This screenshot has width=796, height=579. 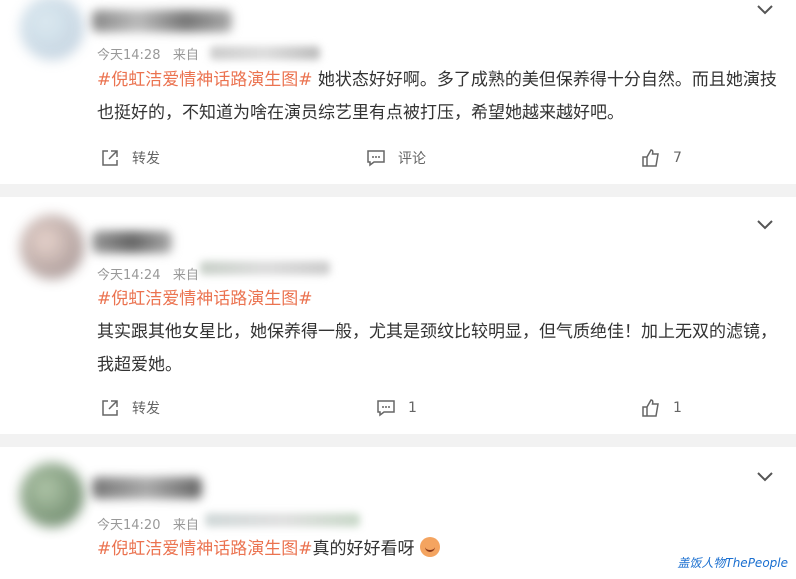 I want to click on source-prefix-2: 来自, so click(x=185, y=275).